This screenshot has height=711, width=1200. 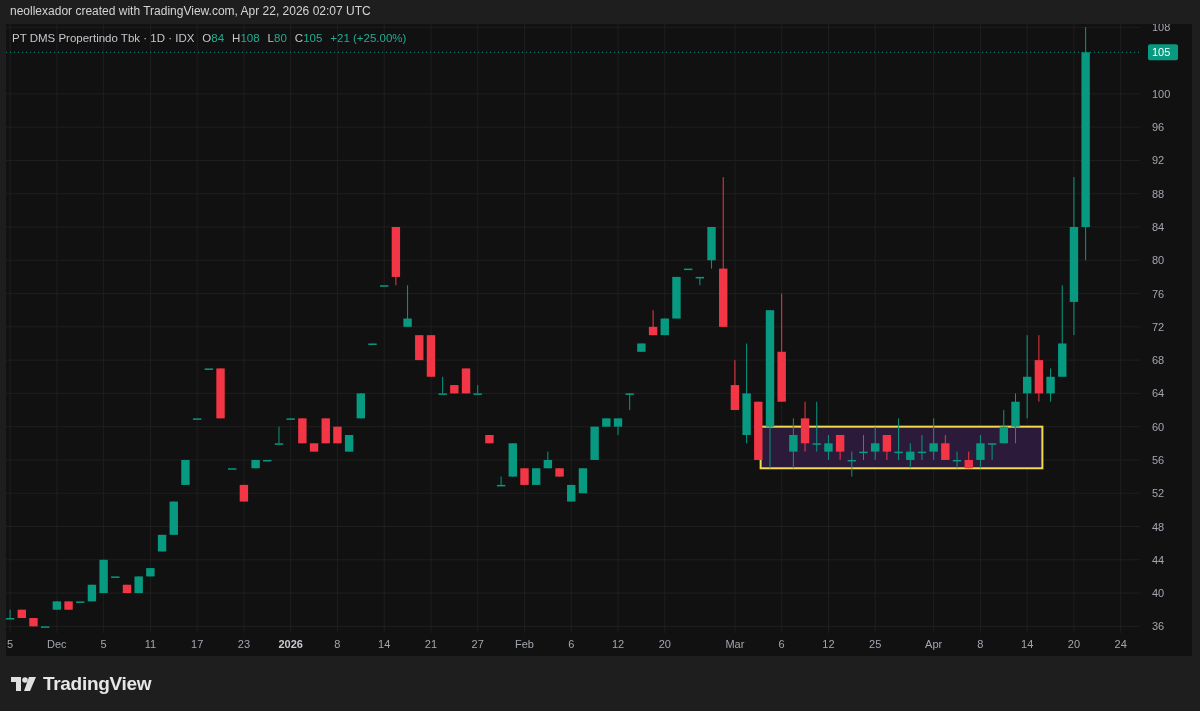 I want to click on logo-icon, so click(x=24, y=683).